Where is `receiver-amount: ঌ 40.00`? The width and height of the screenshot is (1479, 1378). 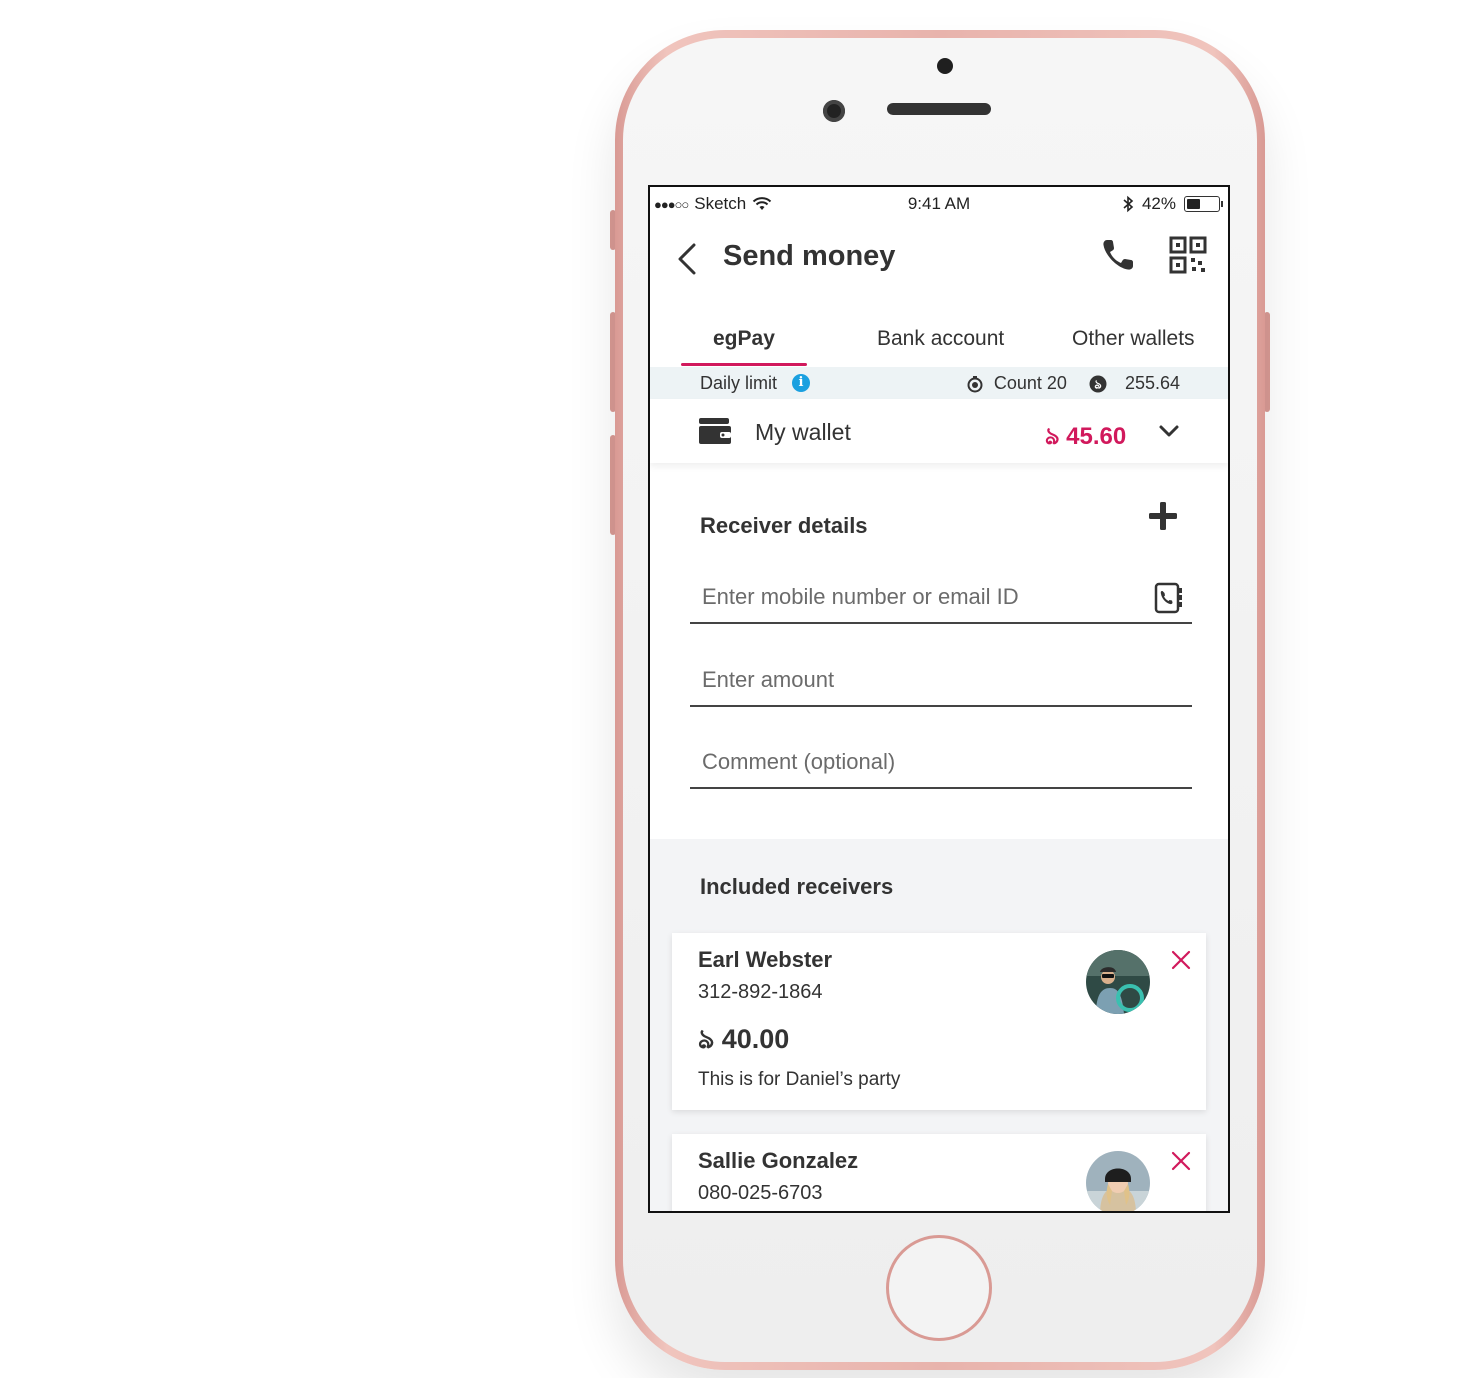 receiver-amount: ঌ 40.00 is located at coordinates (744, 1039).